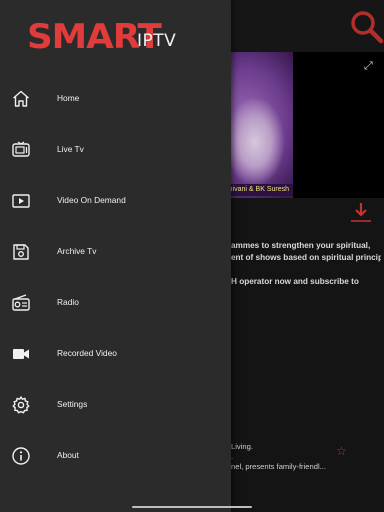 This screenshot has height=512, width=384. Describe the element at coordinates (21, 150) in the screenshot. I see `tv-icon` at that location.